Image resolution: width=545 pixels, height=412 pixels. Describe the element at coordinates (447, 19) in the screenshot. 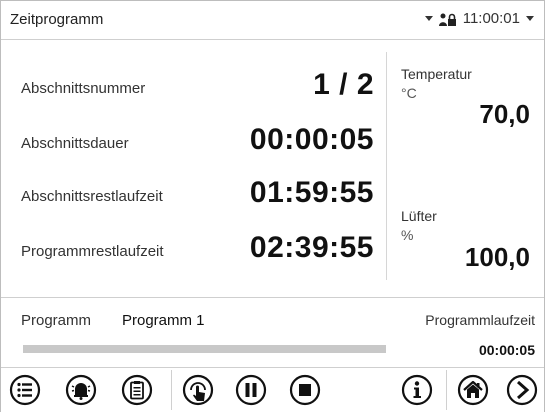

I see `user-lock-icon` at that location.